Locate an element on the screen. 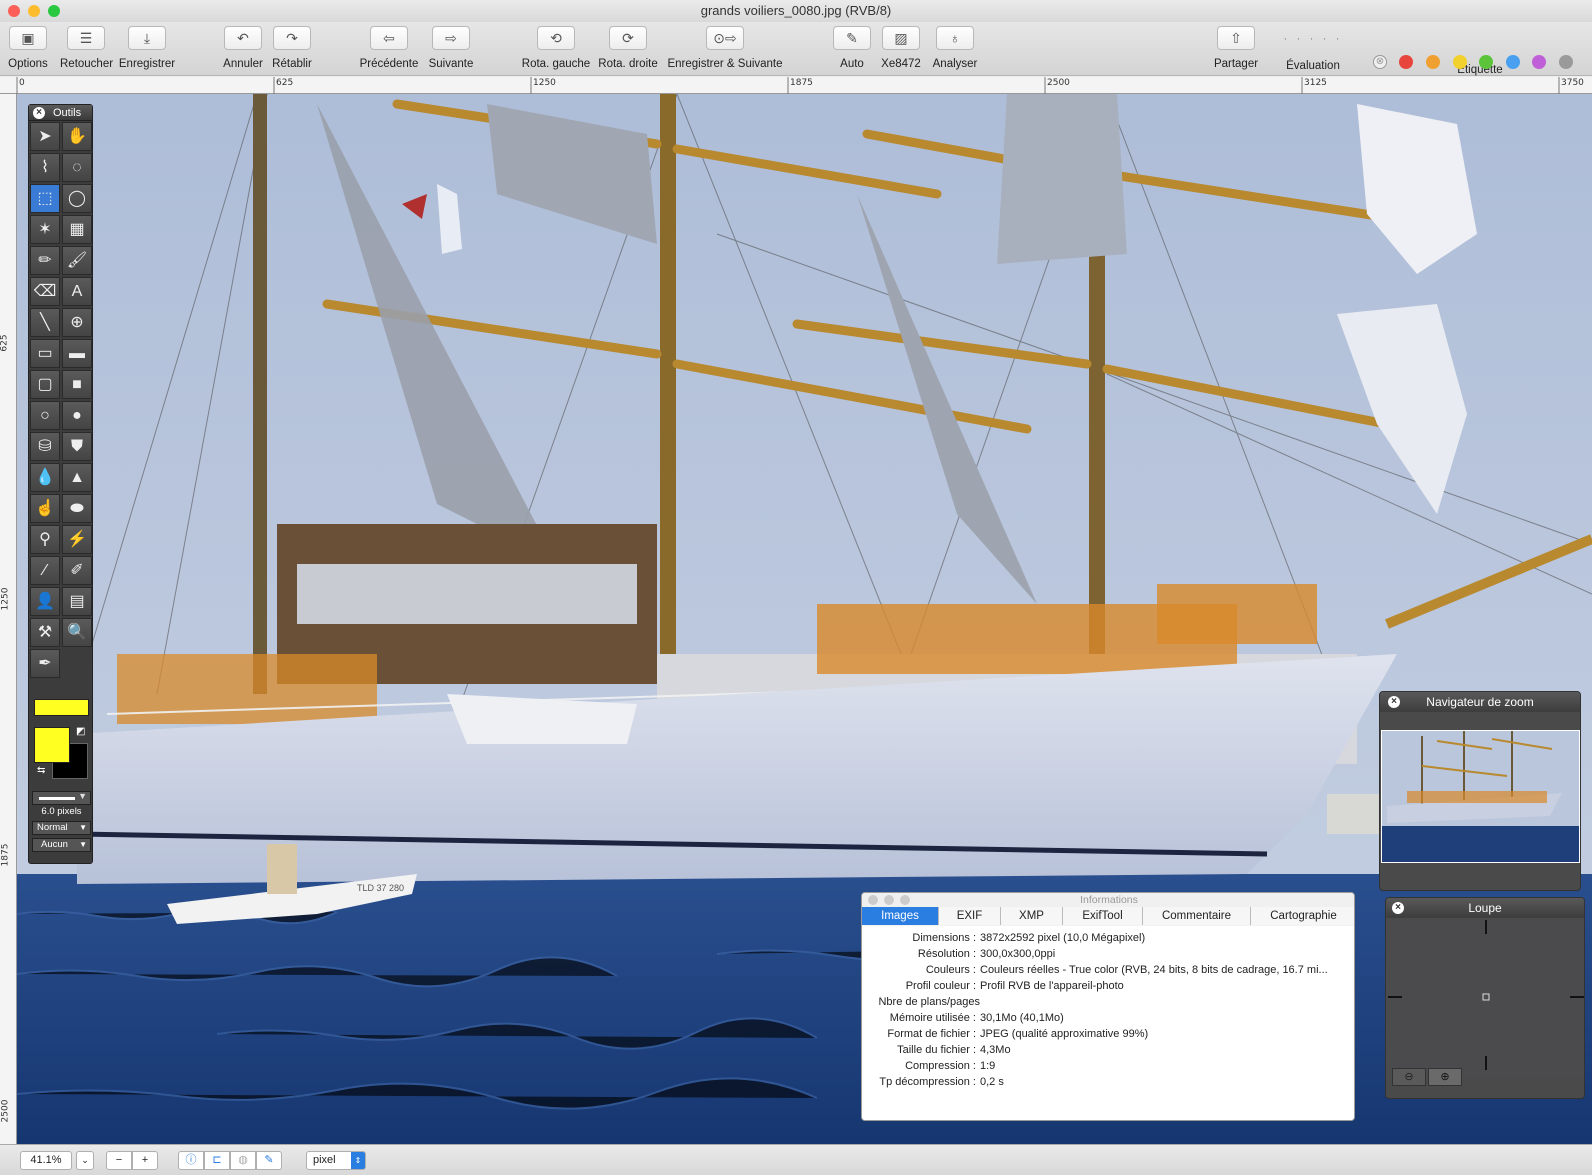 This screenshot has height=1175, width=1592. brush-icon: 🖌 is located at coordinates (77, 260).